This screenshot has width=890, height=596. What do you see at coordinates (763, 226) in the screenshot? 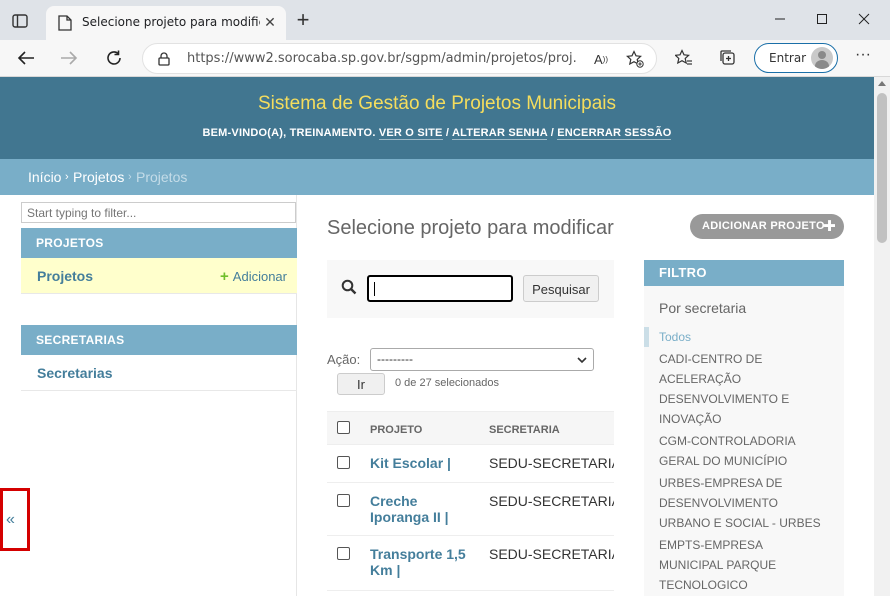
I see `add-project-label: ADICIONAR PROJETO` at bounding box center [763, 226].